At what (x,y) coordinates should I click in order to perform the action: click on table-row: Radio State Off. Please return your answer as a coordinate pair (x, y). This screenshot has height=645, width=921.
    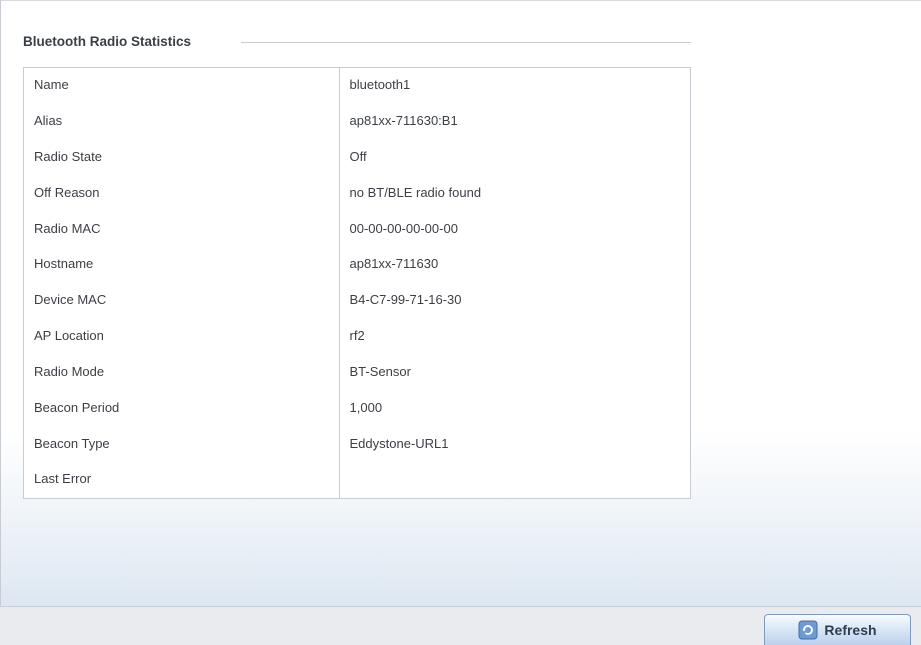
    Looking at the image, I should click on (357, 157).